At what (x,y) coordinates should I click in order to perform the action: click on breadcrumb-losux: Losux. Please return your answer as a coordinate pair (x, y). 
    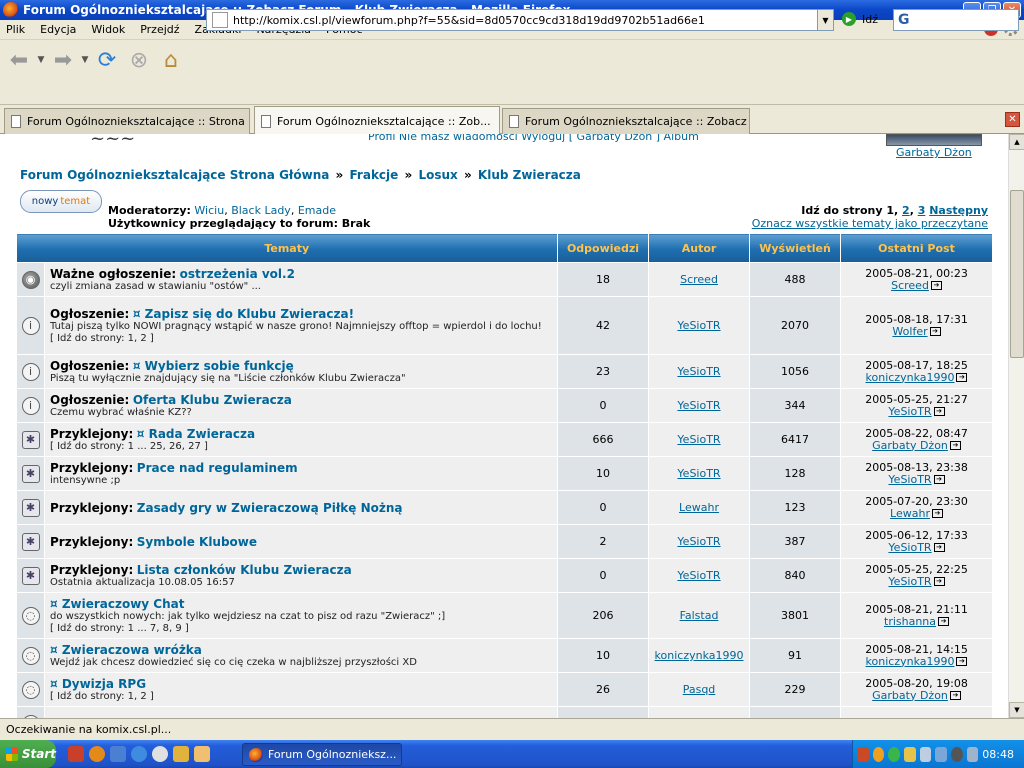
    Looking at the image, I should click on (437, 175).